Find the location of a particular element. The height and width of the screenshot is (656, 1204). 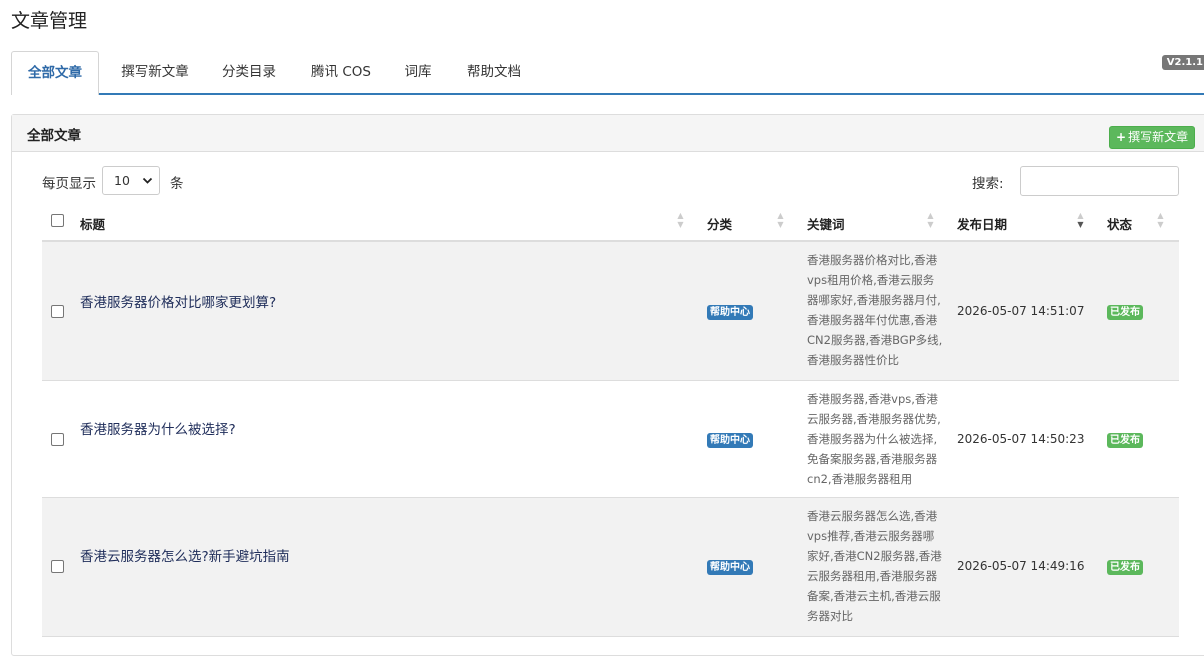

panel-title: 全部文章 is located at coordinates (54, 136).